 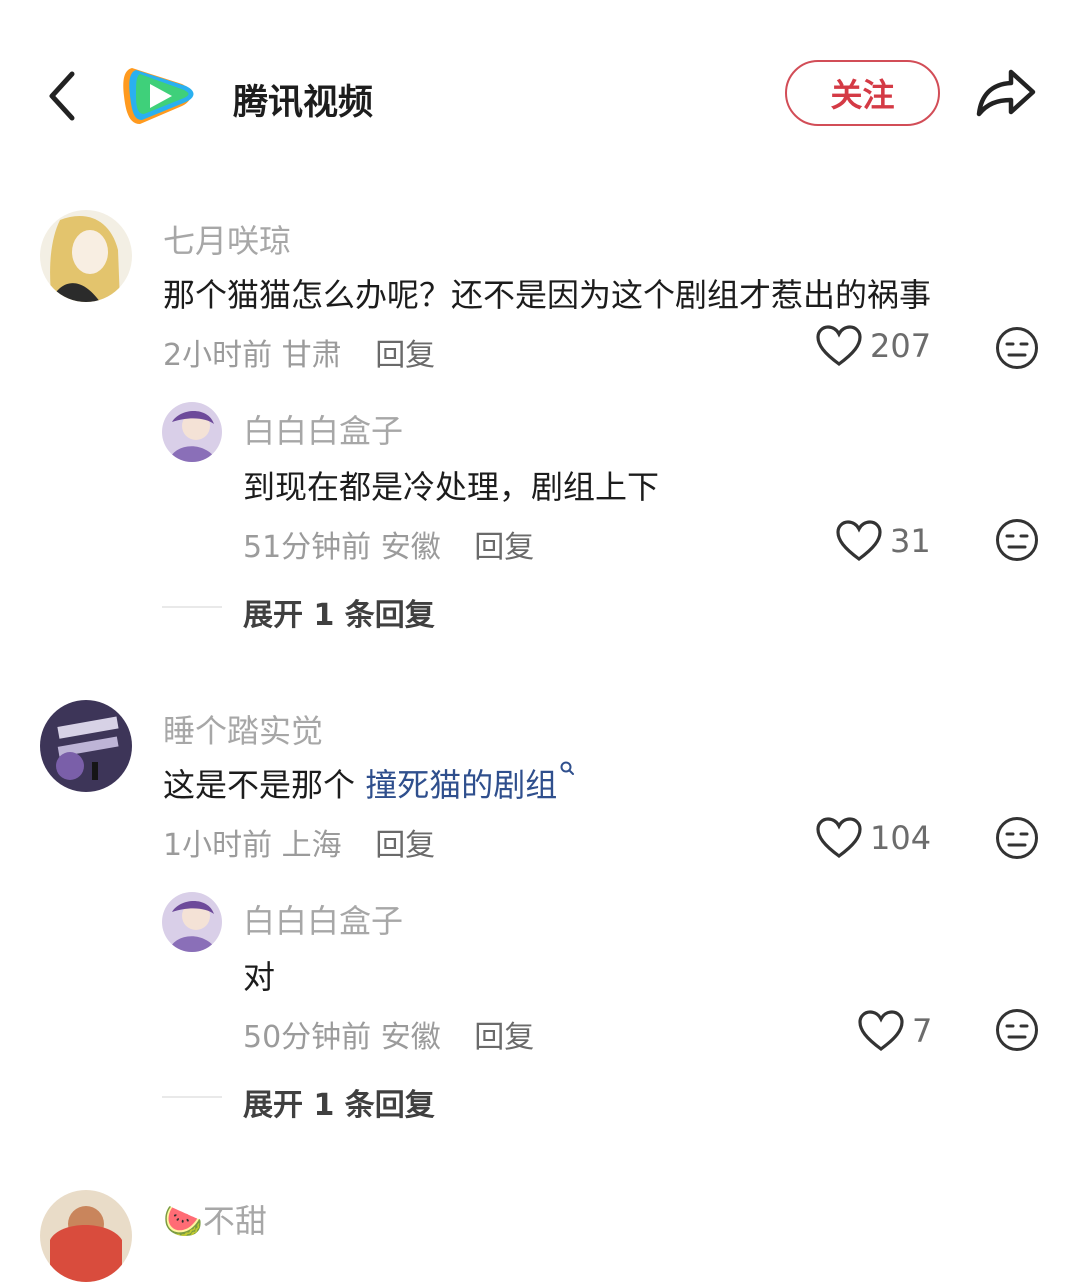 What do you see at coordinates (227, 239) in the screenshot?
I see `comment-username: 七月咲琼` at bounding box center [227, 239].